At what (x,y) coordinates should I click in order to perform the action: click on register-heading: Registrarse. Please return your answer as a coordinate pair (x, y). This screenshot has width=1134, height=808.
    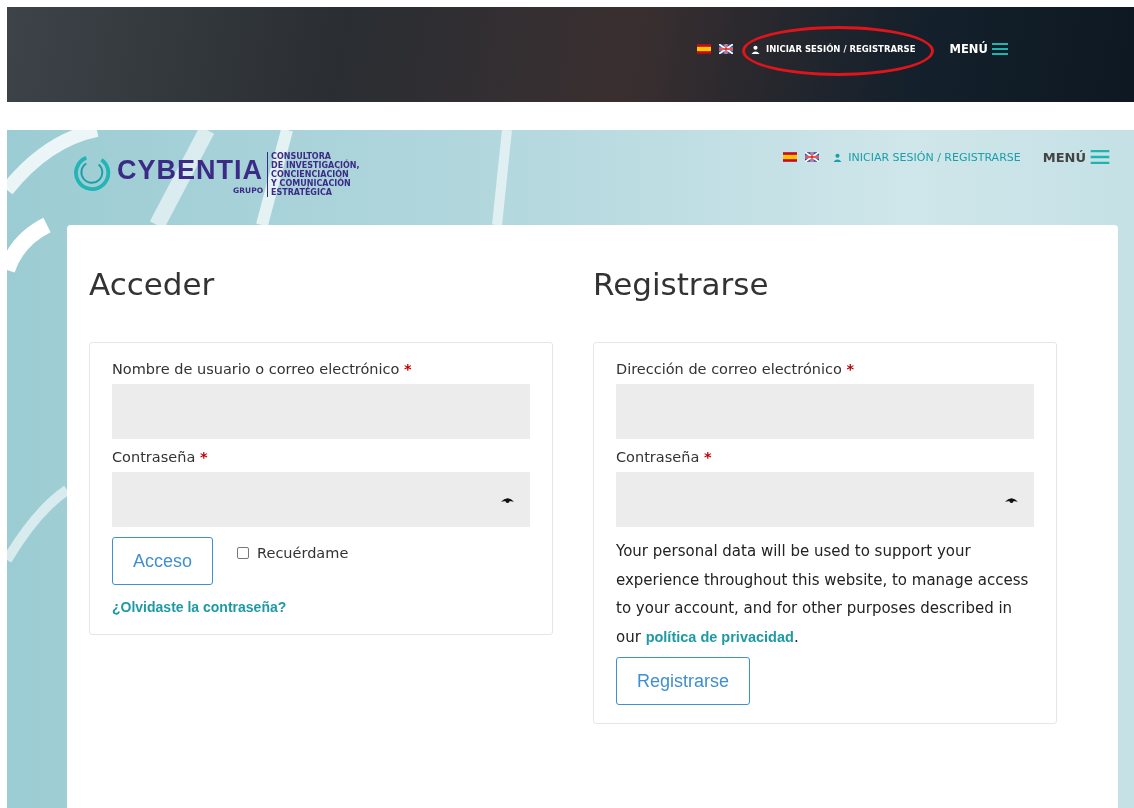
    Looking at the image, I should click on (681, 284).